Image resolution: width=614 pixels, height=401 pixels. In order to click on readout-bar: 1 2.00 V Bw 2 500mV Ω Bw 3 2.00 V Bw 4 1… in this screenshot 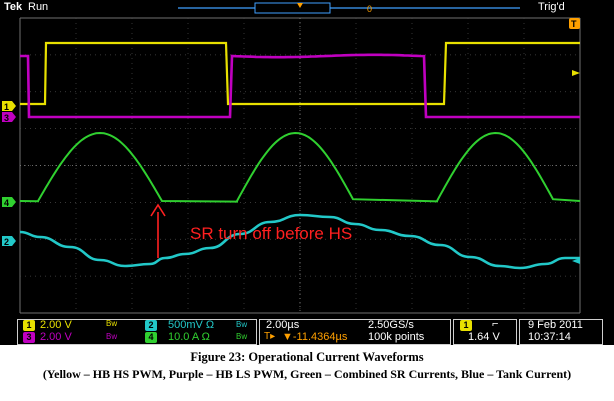, I will do `click(307, 331)`.